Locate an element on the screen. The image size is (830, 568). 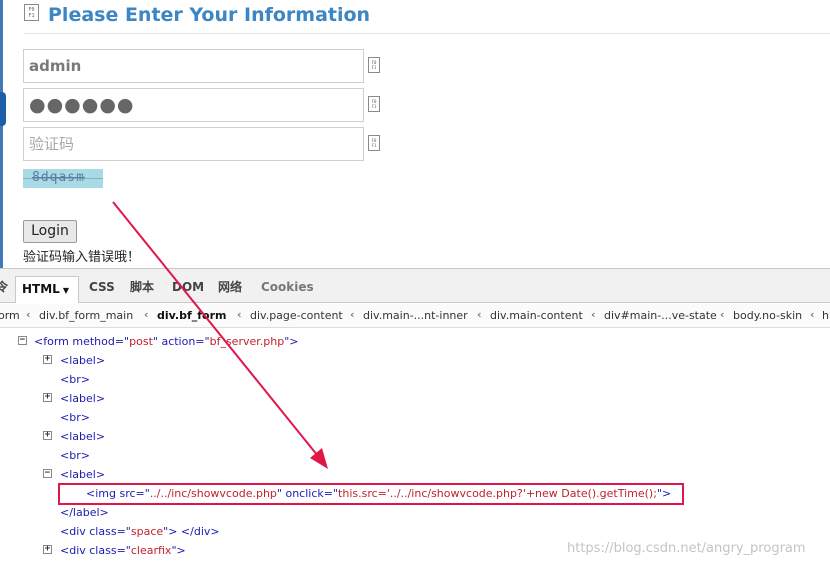
label-close-tag: </label> is located at coordinates (84, 512).